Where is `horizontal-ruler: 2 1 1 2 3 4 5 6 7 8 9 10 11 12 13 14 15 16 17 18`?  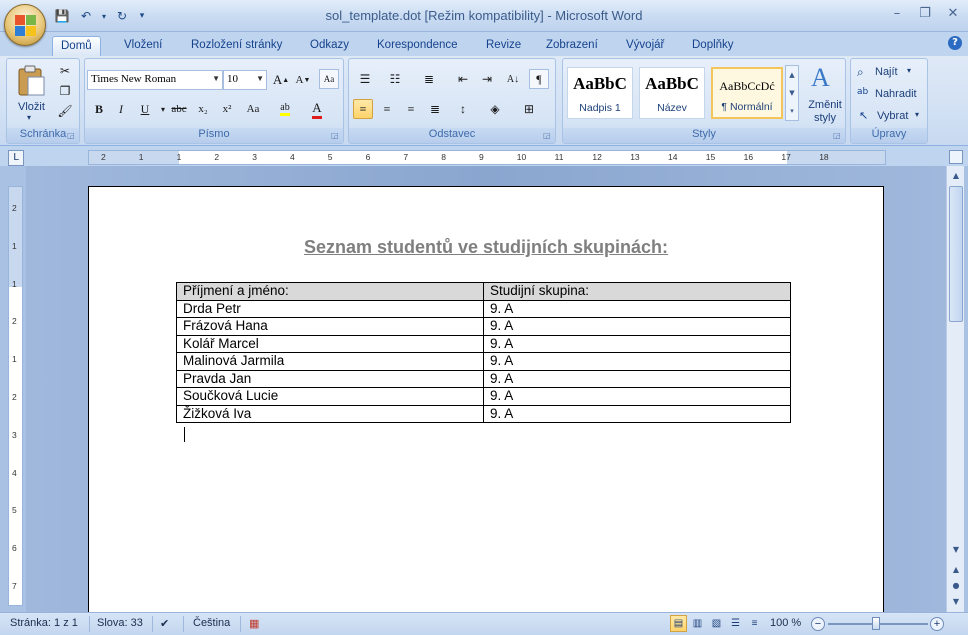
horizontal-ruler: 2 1 1 2 3 4 5 6 7 8 9 10 11 12 13 14 15 16 17 18 is located at coordinates (487, 157).